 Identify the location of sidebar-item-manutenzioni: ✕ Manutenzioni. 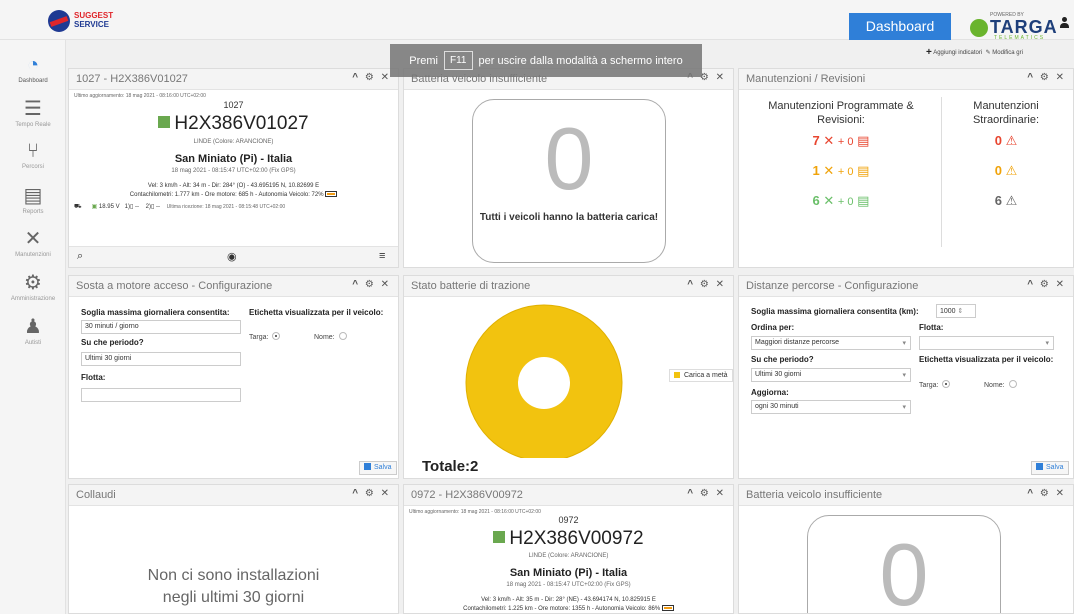
(33, 243).